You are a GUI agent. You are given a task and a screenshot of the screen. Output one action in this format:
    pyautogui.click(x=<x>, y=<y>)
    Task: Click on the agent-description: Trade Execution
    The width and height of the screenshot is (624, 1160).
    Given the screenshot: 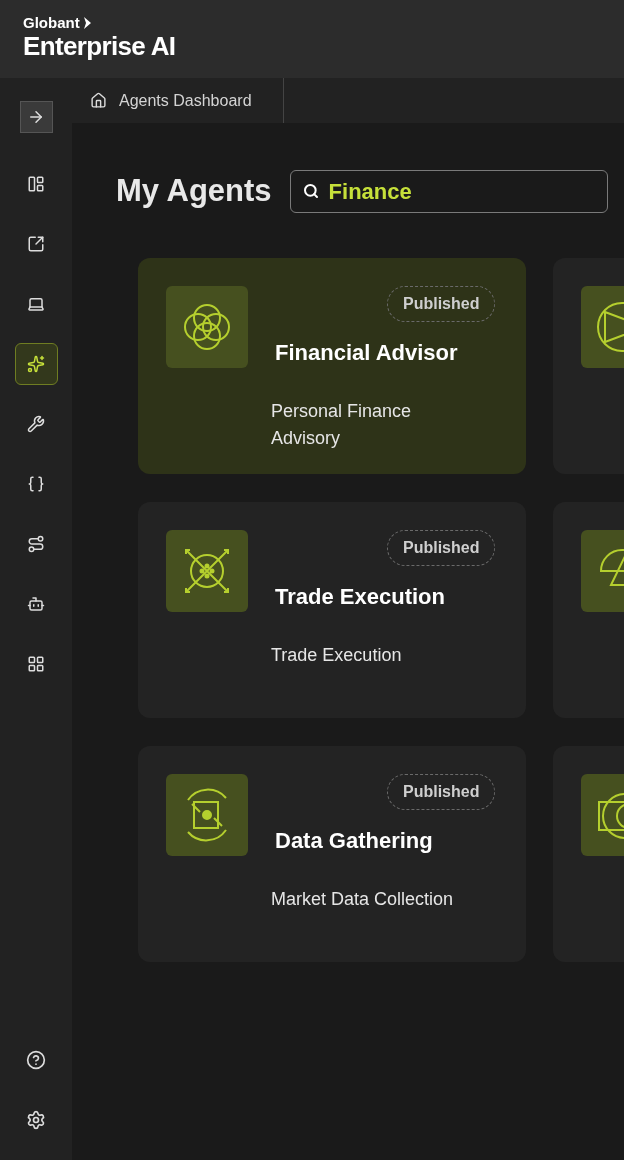 What is the action you would take?
    pyautogui.click(x=337, y=655)
    